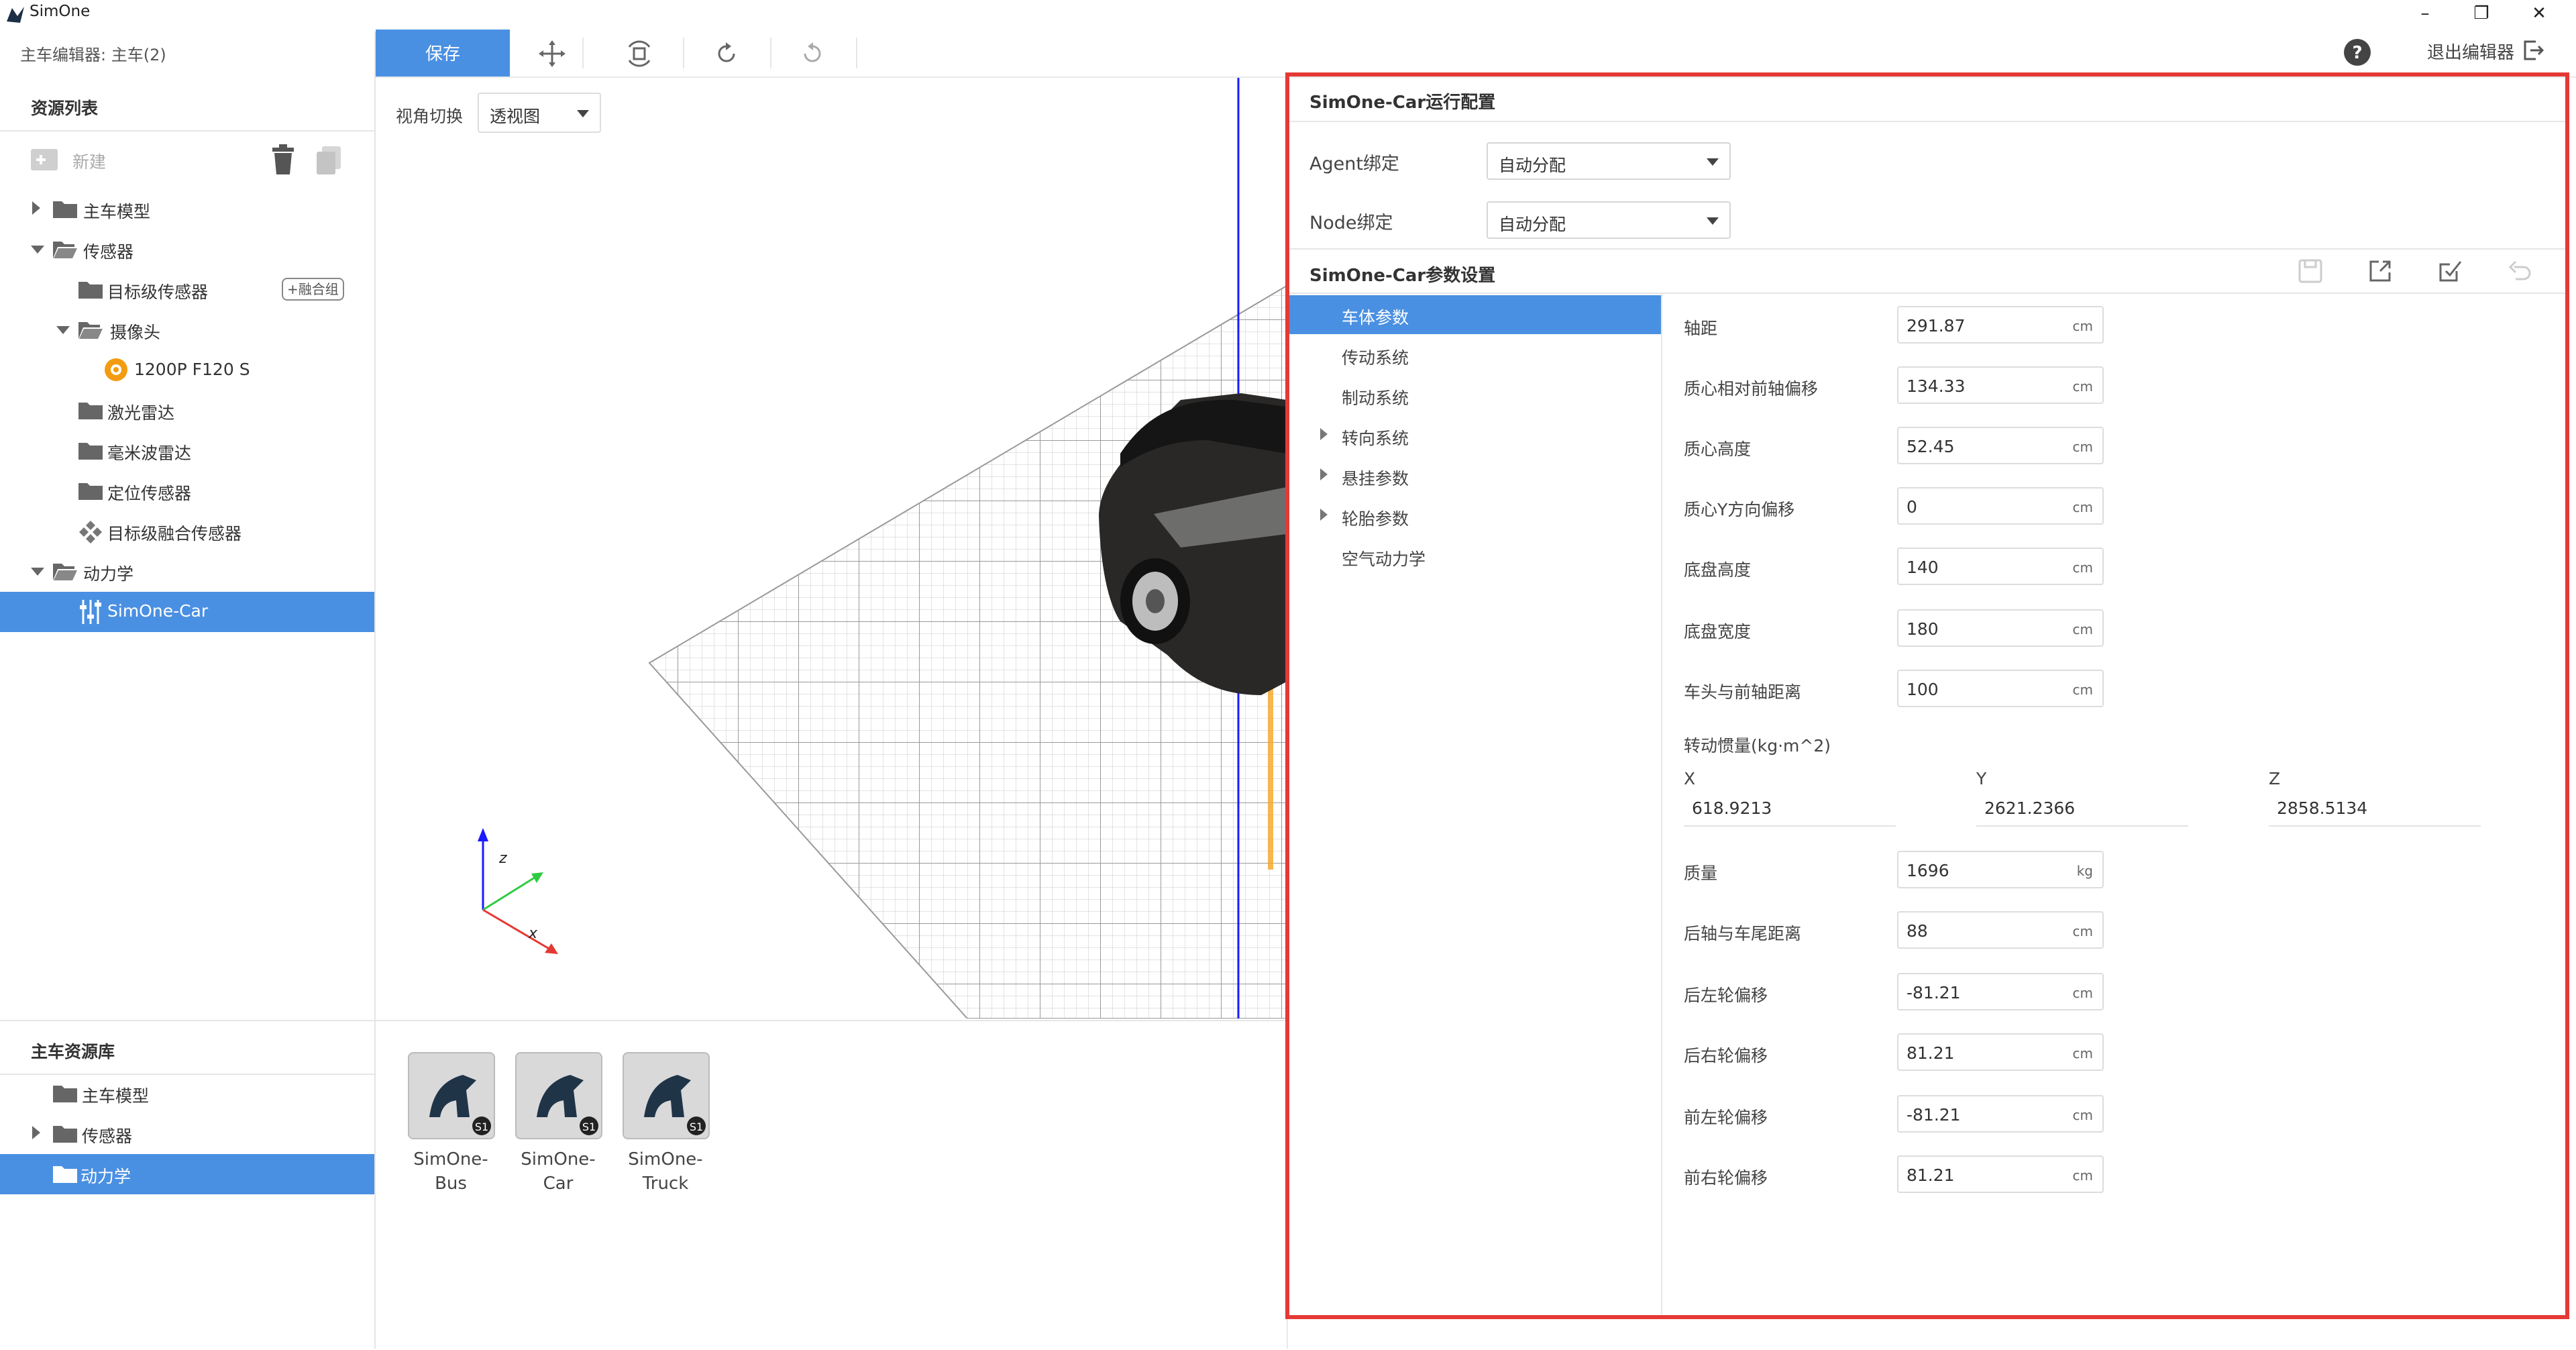 The height and width of the screenshot is (1350, 2576). Describe the element at coordinates (1475, 314) in the screenshot. I see `category-body-params: 车体参数` at that location.